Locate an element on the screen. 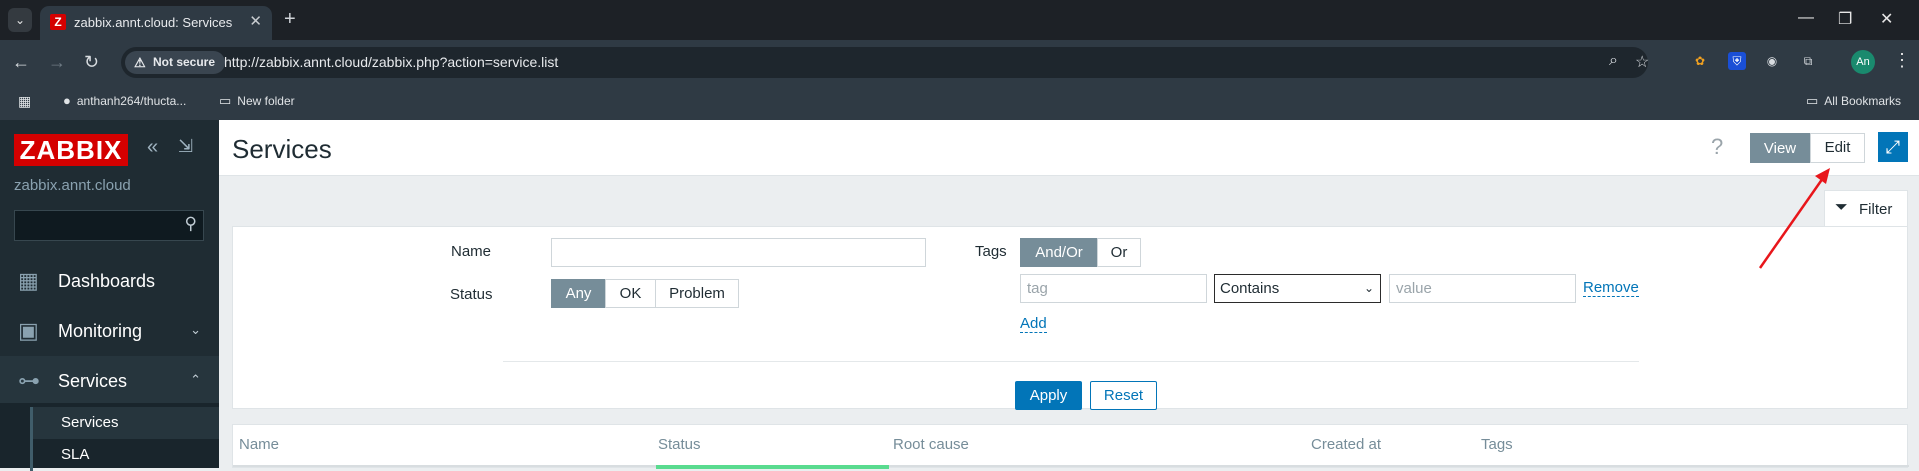  table-header-line is located at coordinates (1071, 466).